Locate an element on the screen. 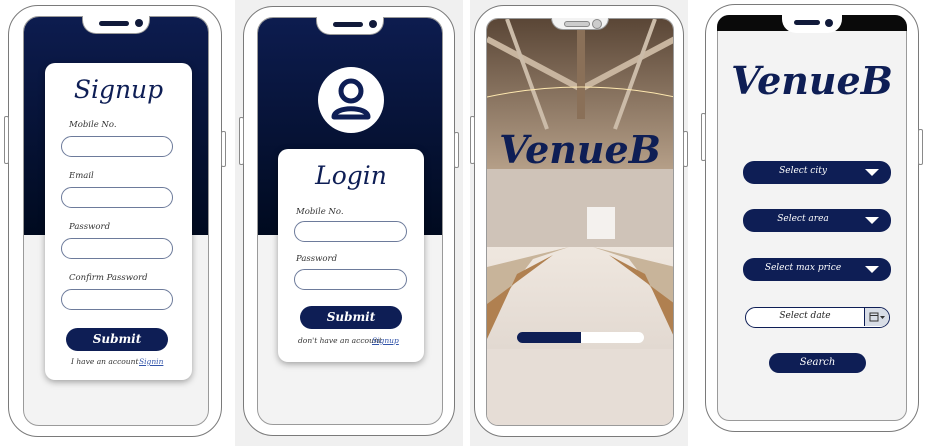  select-label: Select max price is located at coordinates (803, 268).